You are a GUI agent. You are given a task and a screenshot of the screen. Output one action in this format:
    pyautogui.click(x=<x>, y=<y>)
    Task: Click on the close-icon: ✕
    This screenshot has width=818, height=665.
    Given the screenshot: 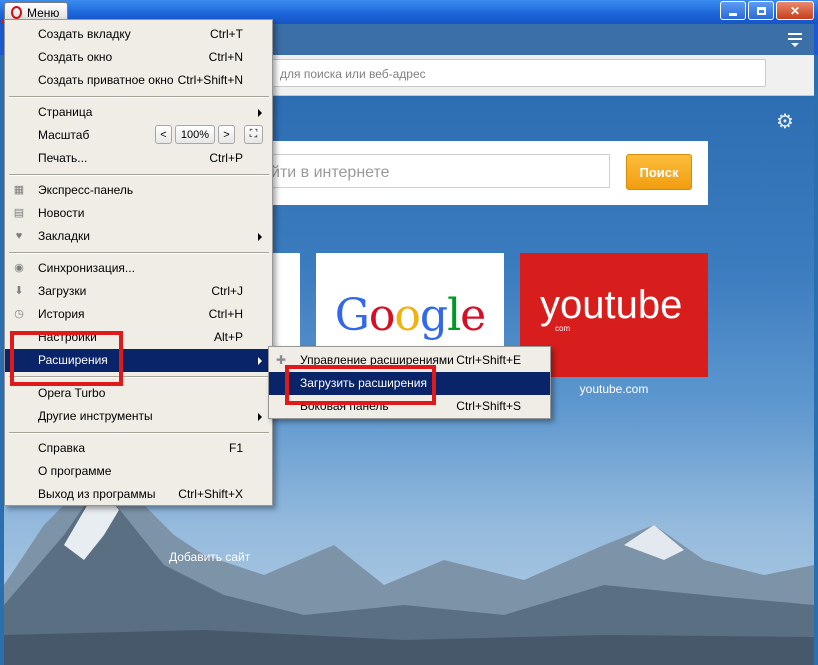 What is the action you would take?
    pyautogui.click(x=795, y=10)
    